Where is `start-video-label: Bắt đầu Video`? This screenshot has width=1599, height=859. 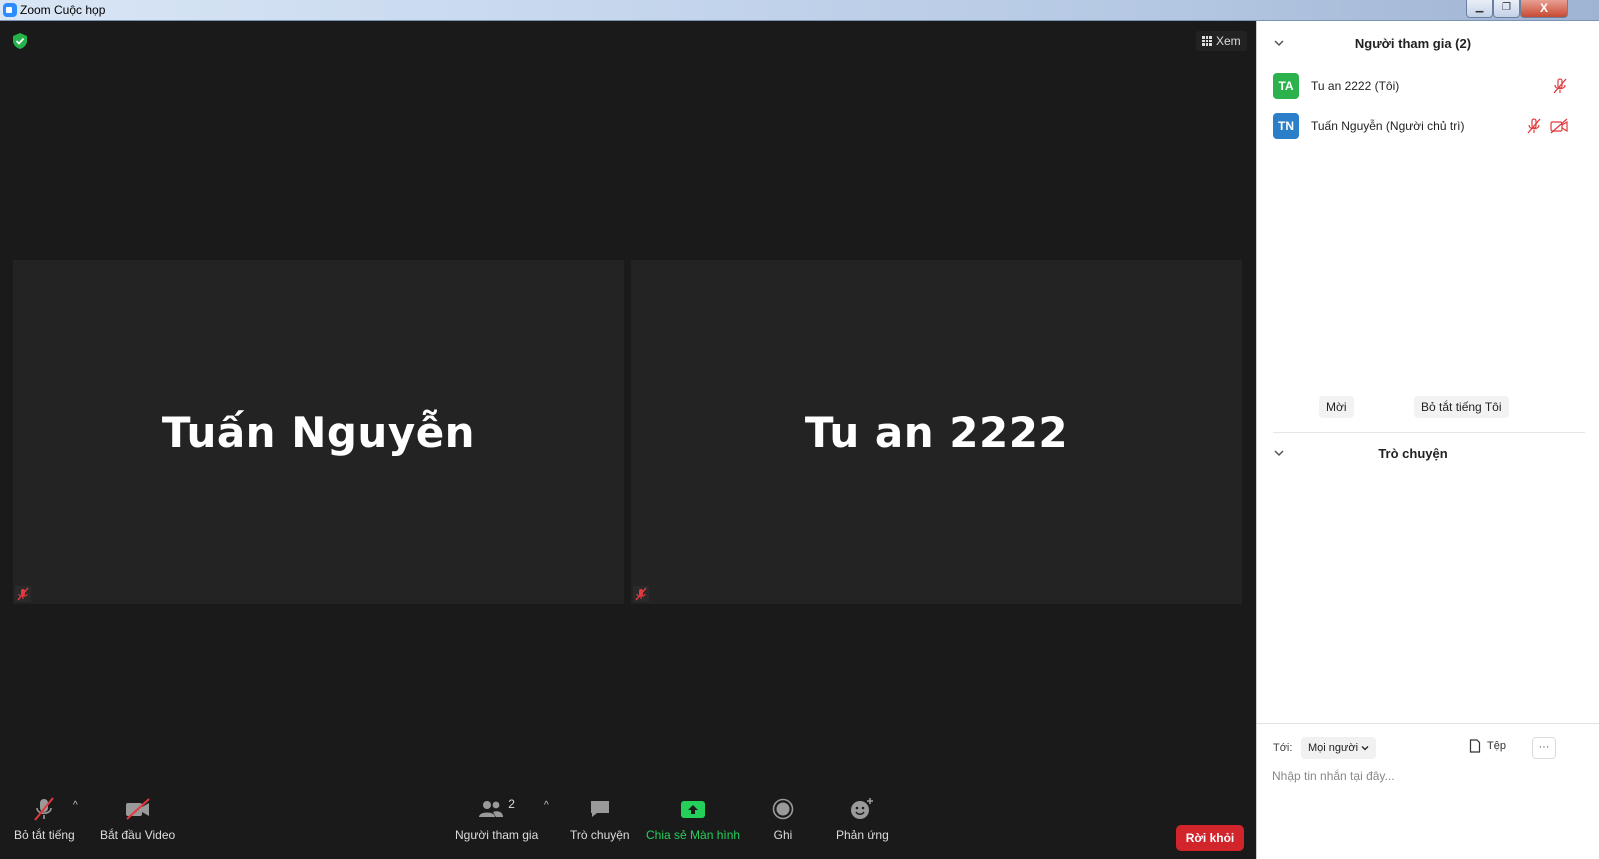 start-video-label: Bắt đầu Video is located at coordinates (138, 835).